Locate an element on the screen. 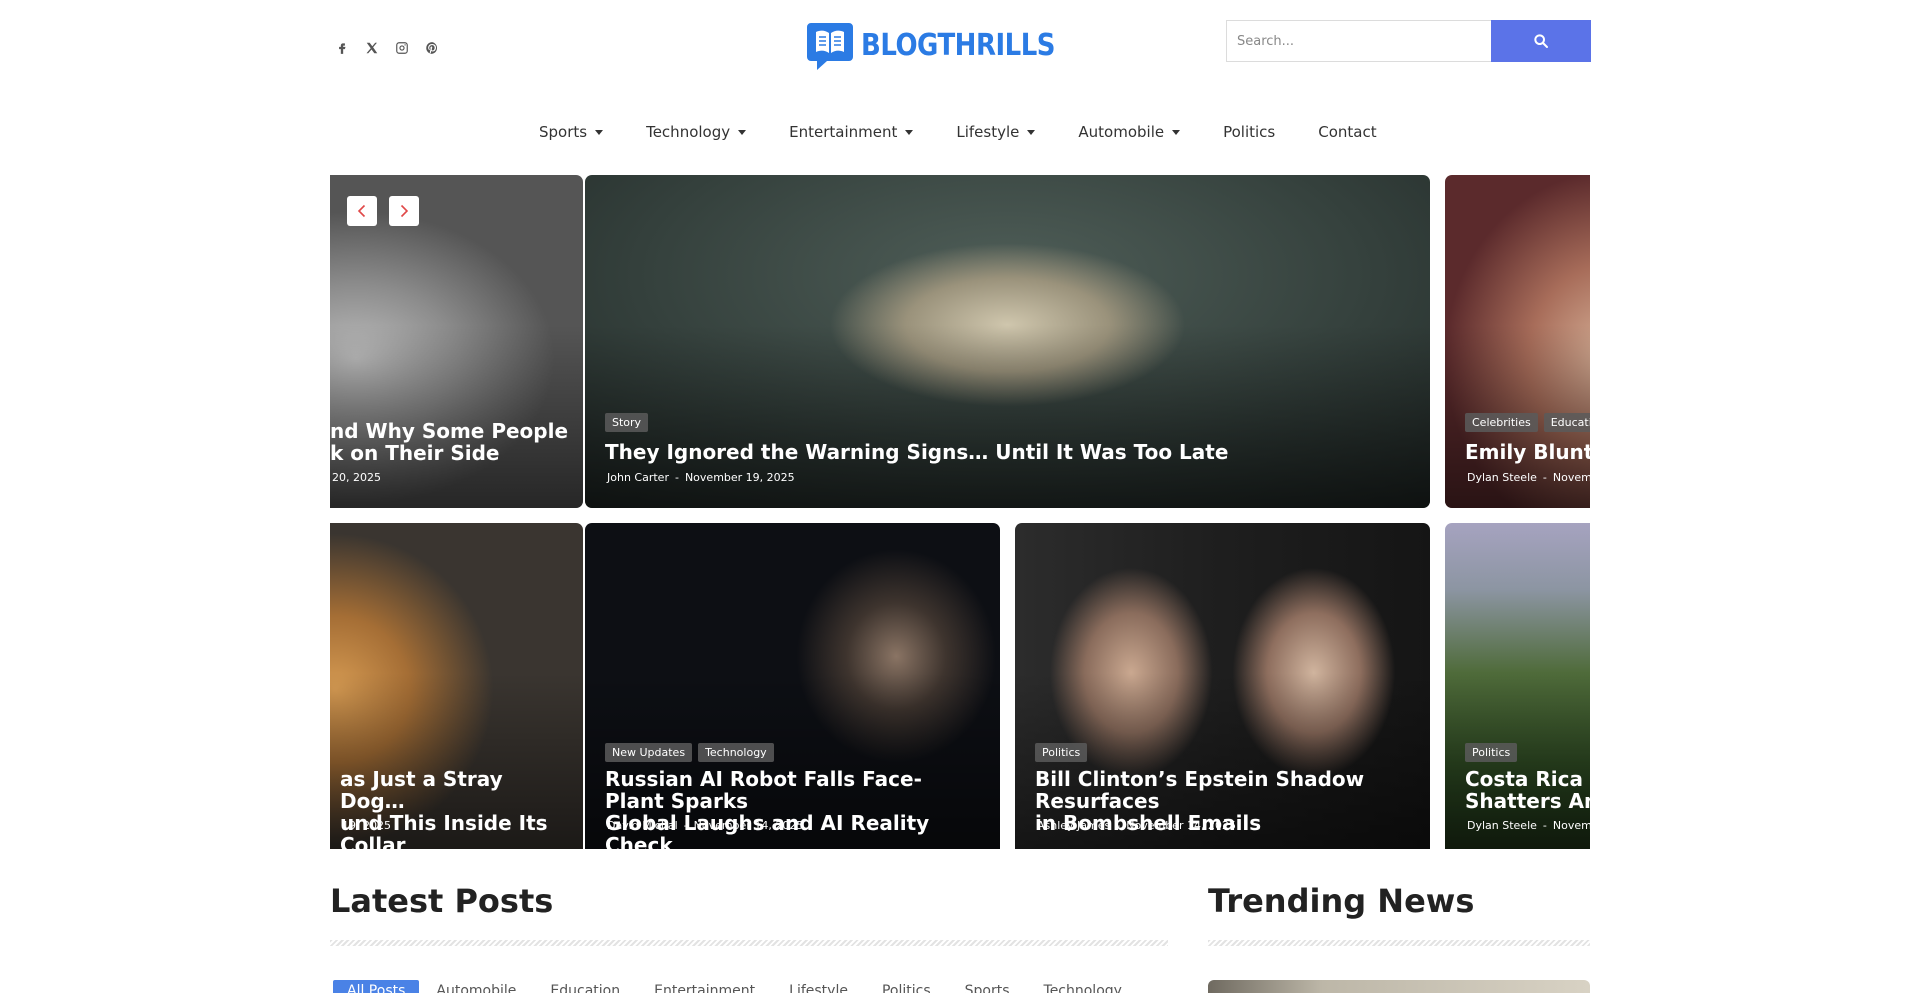  slider-prev-button is located at coordinates (362, 211).